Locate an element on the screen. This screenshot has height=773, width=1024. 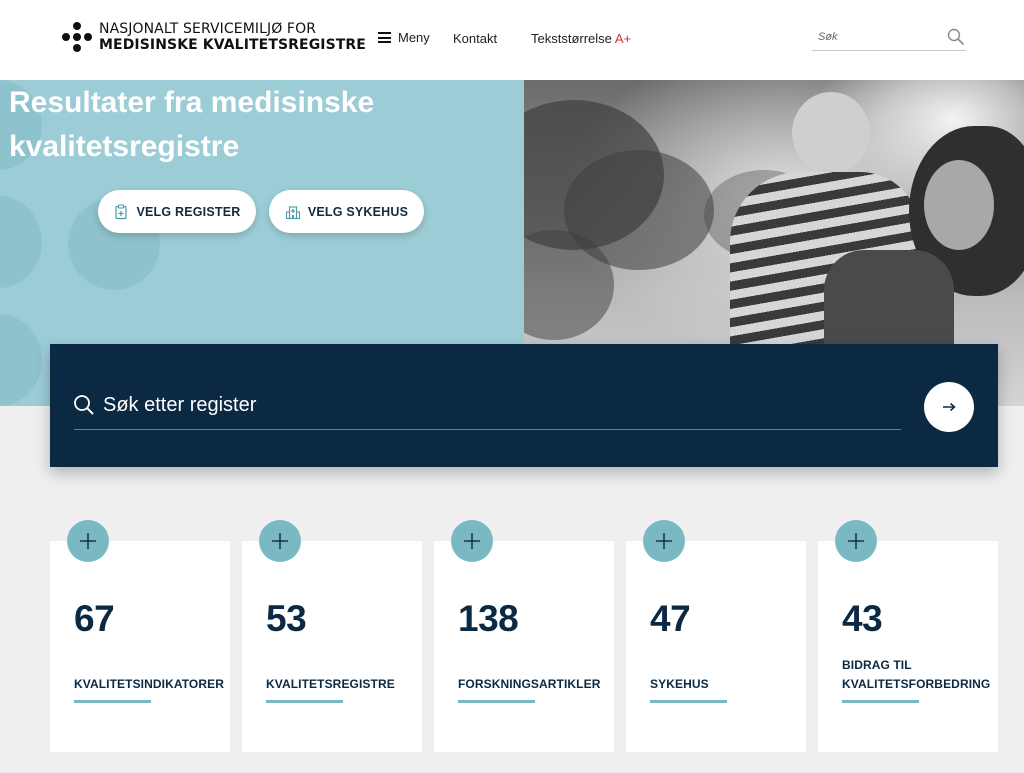
logo-dots-icon is located at coordinates (77, 37).